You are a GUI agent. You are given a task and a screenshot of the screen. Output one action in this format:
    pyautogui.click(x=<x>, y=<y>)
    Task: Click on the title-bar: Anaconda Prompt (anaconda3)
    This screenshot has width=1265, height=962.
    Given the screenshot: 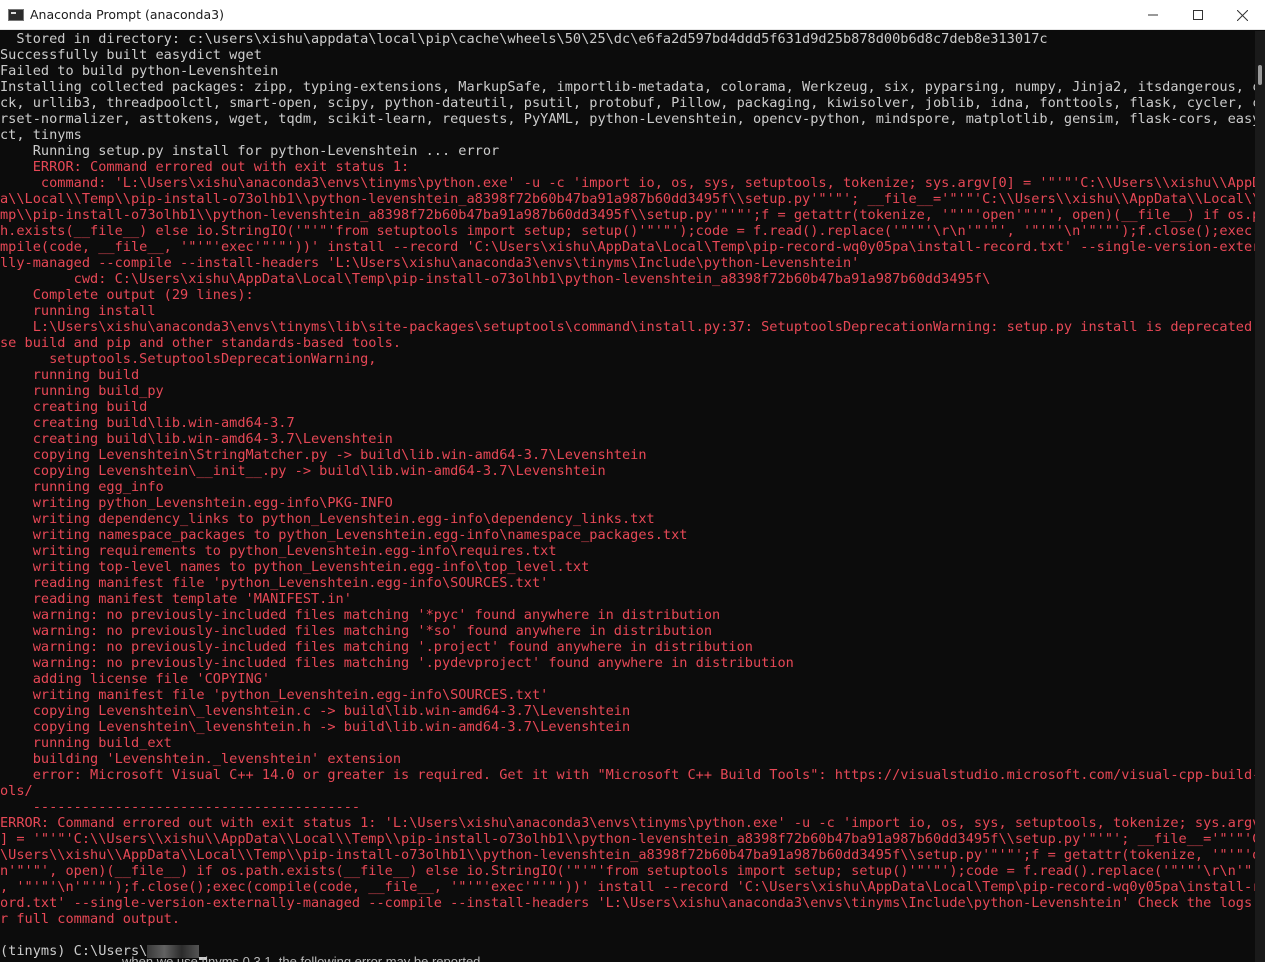 What is the action you would take?
    pyautogui.click(x=632, y=15)
    